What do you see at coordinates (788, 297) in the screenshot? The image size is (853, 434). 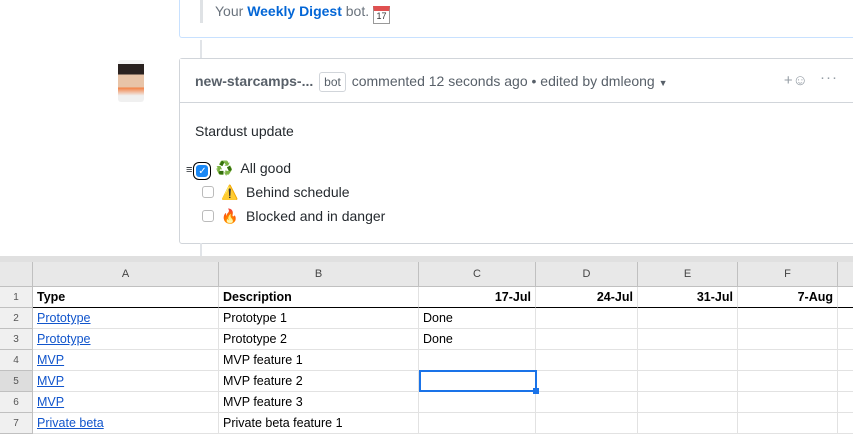 I see `cell: 7-Aug` at bounding box center [788, 297].